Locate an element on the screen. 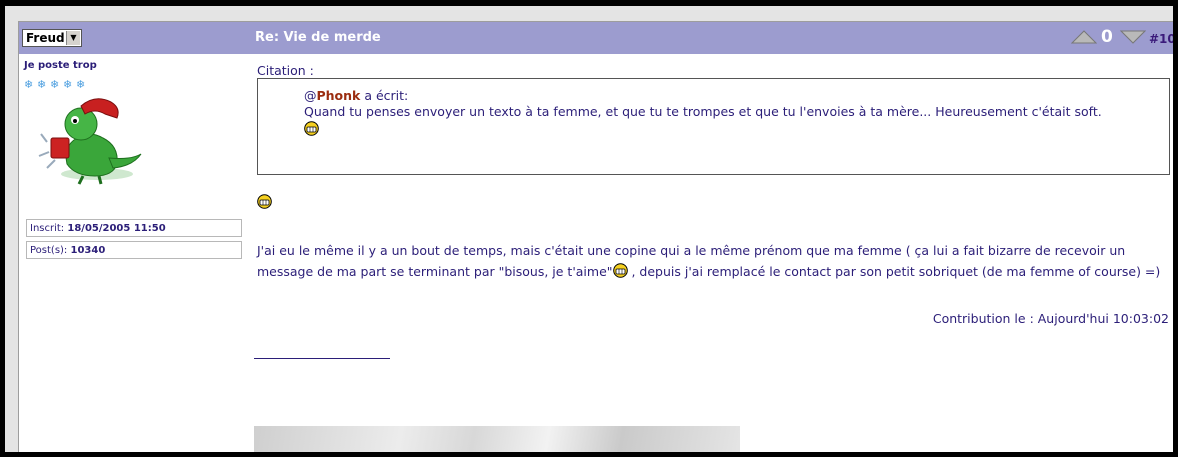  dropdown-arrow-icon: ▼ is located at coordinates (73, 38).